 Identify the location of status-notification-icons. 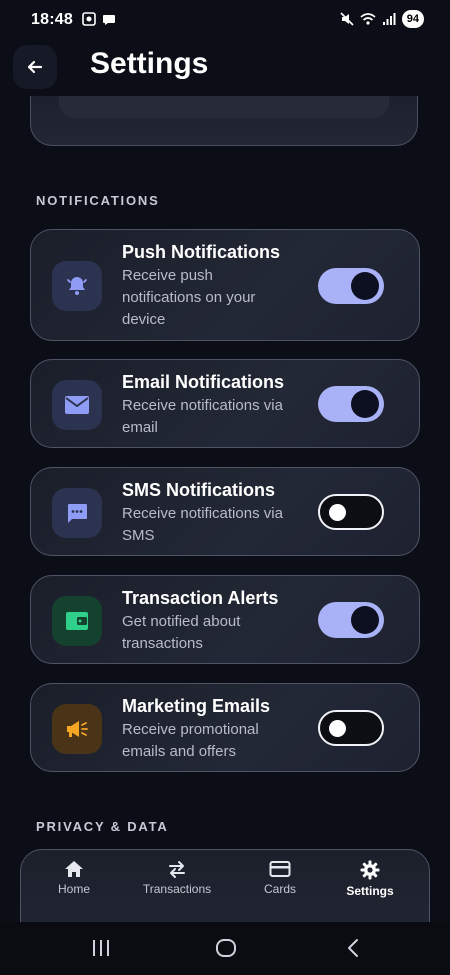
(99, 19).